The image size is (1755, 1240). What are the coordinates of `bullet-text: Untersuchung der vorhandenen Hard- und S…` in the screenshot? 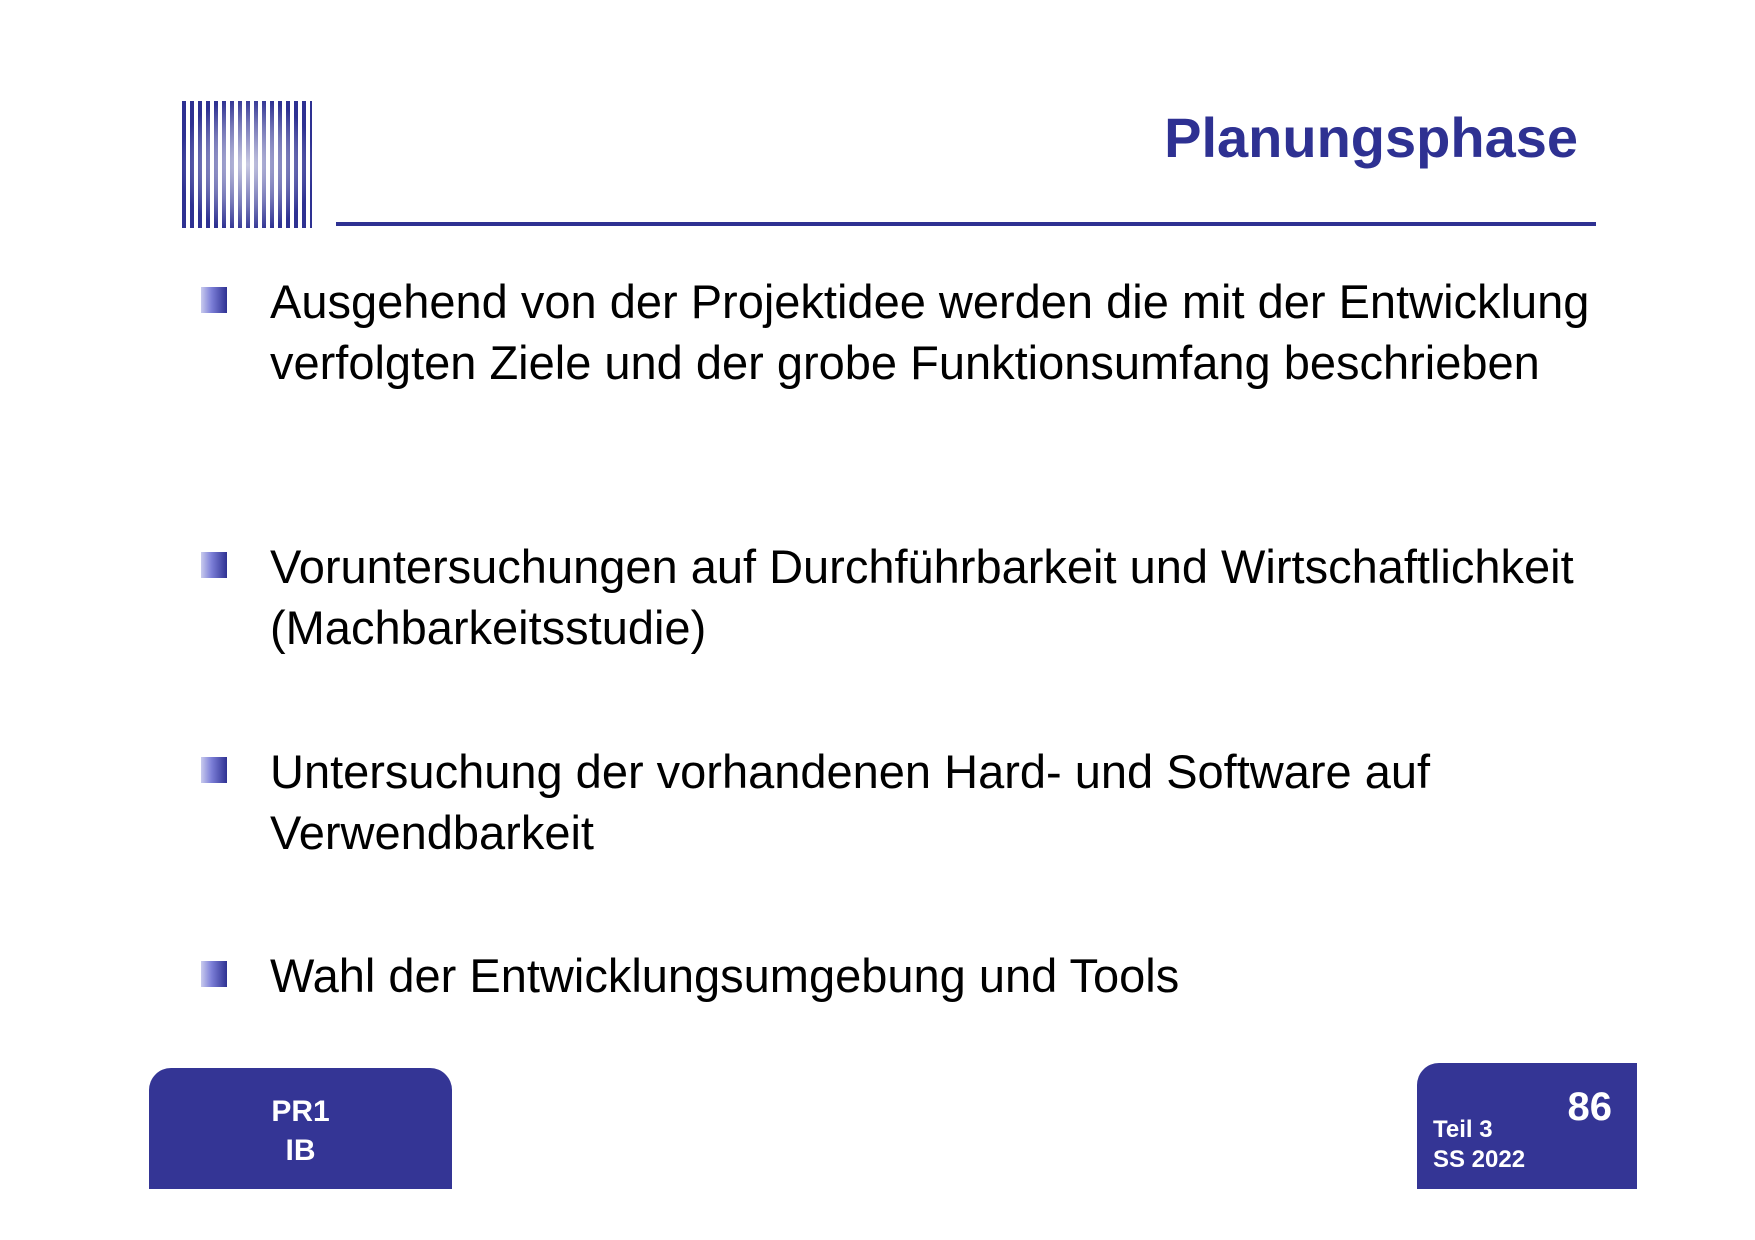 It's located at (850, 802).